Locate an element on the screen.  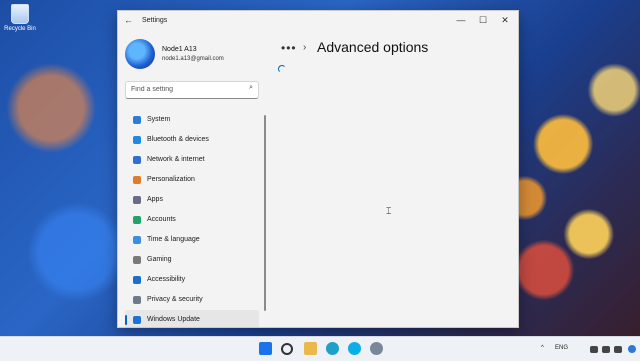
minimize-button: — is located at coordinates (461, 20).